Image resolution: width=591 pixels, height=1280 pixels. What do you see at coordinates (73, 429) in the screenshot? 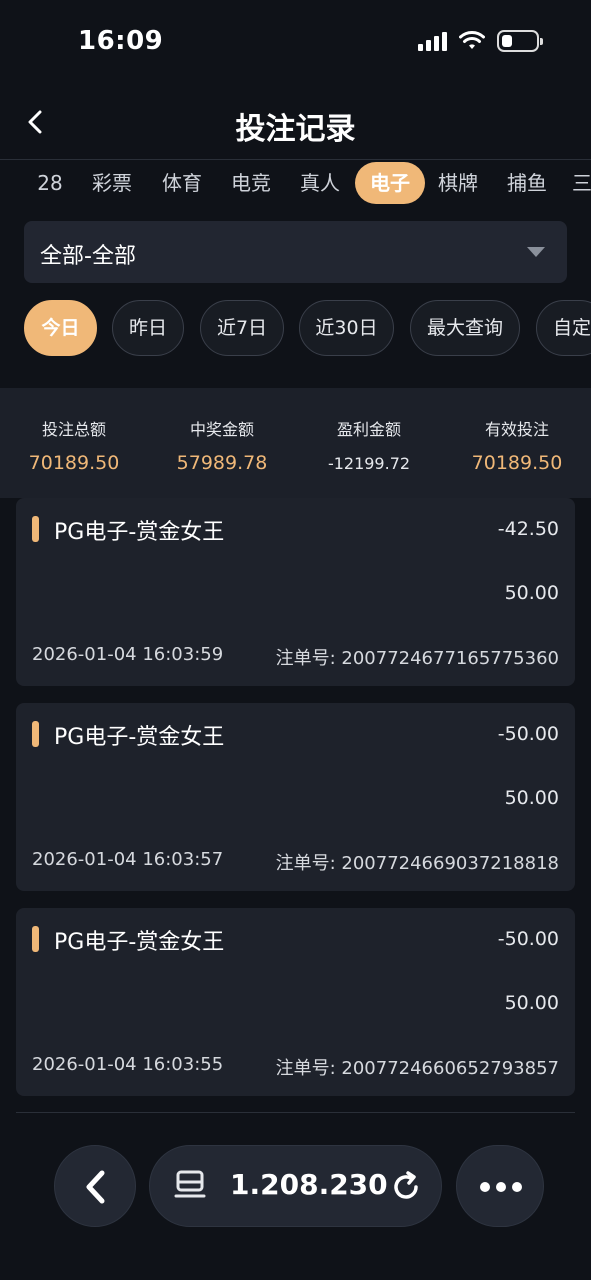
I see `total-bet-label: 投注总额` at bounding box center [73, 429].